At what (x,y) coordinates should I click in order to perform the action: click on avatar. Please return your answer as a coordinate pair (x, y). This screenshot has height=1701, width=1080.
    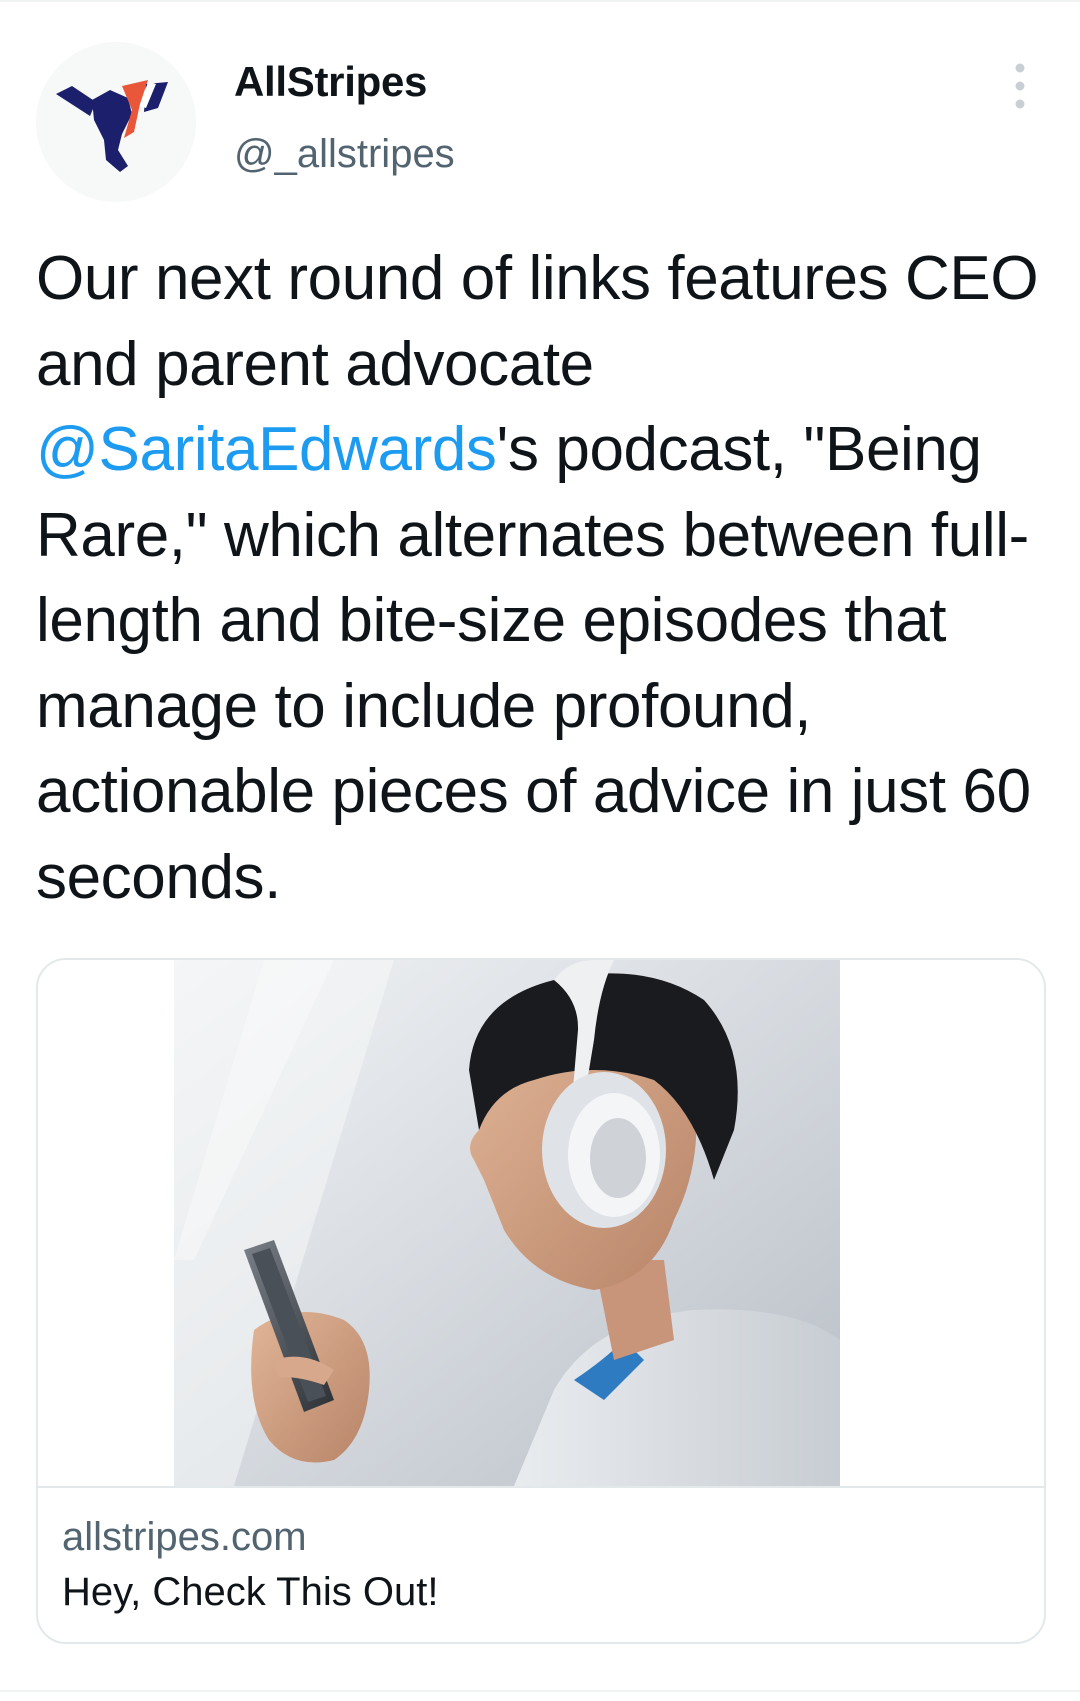
    Looking at the image, I should click on (116, 122).